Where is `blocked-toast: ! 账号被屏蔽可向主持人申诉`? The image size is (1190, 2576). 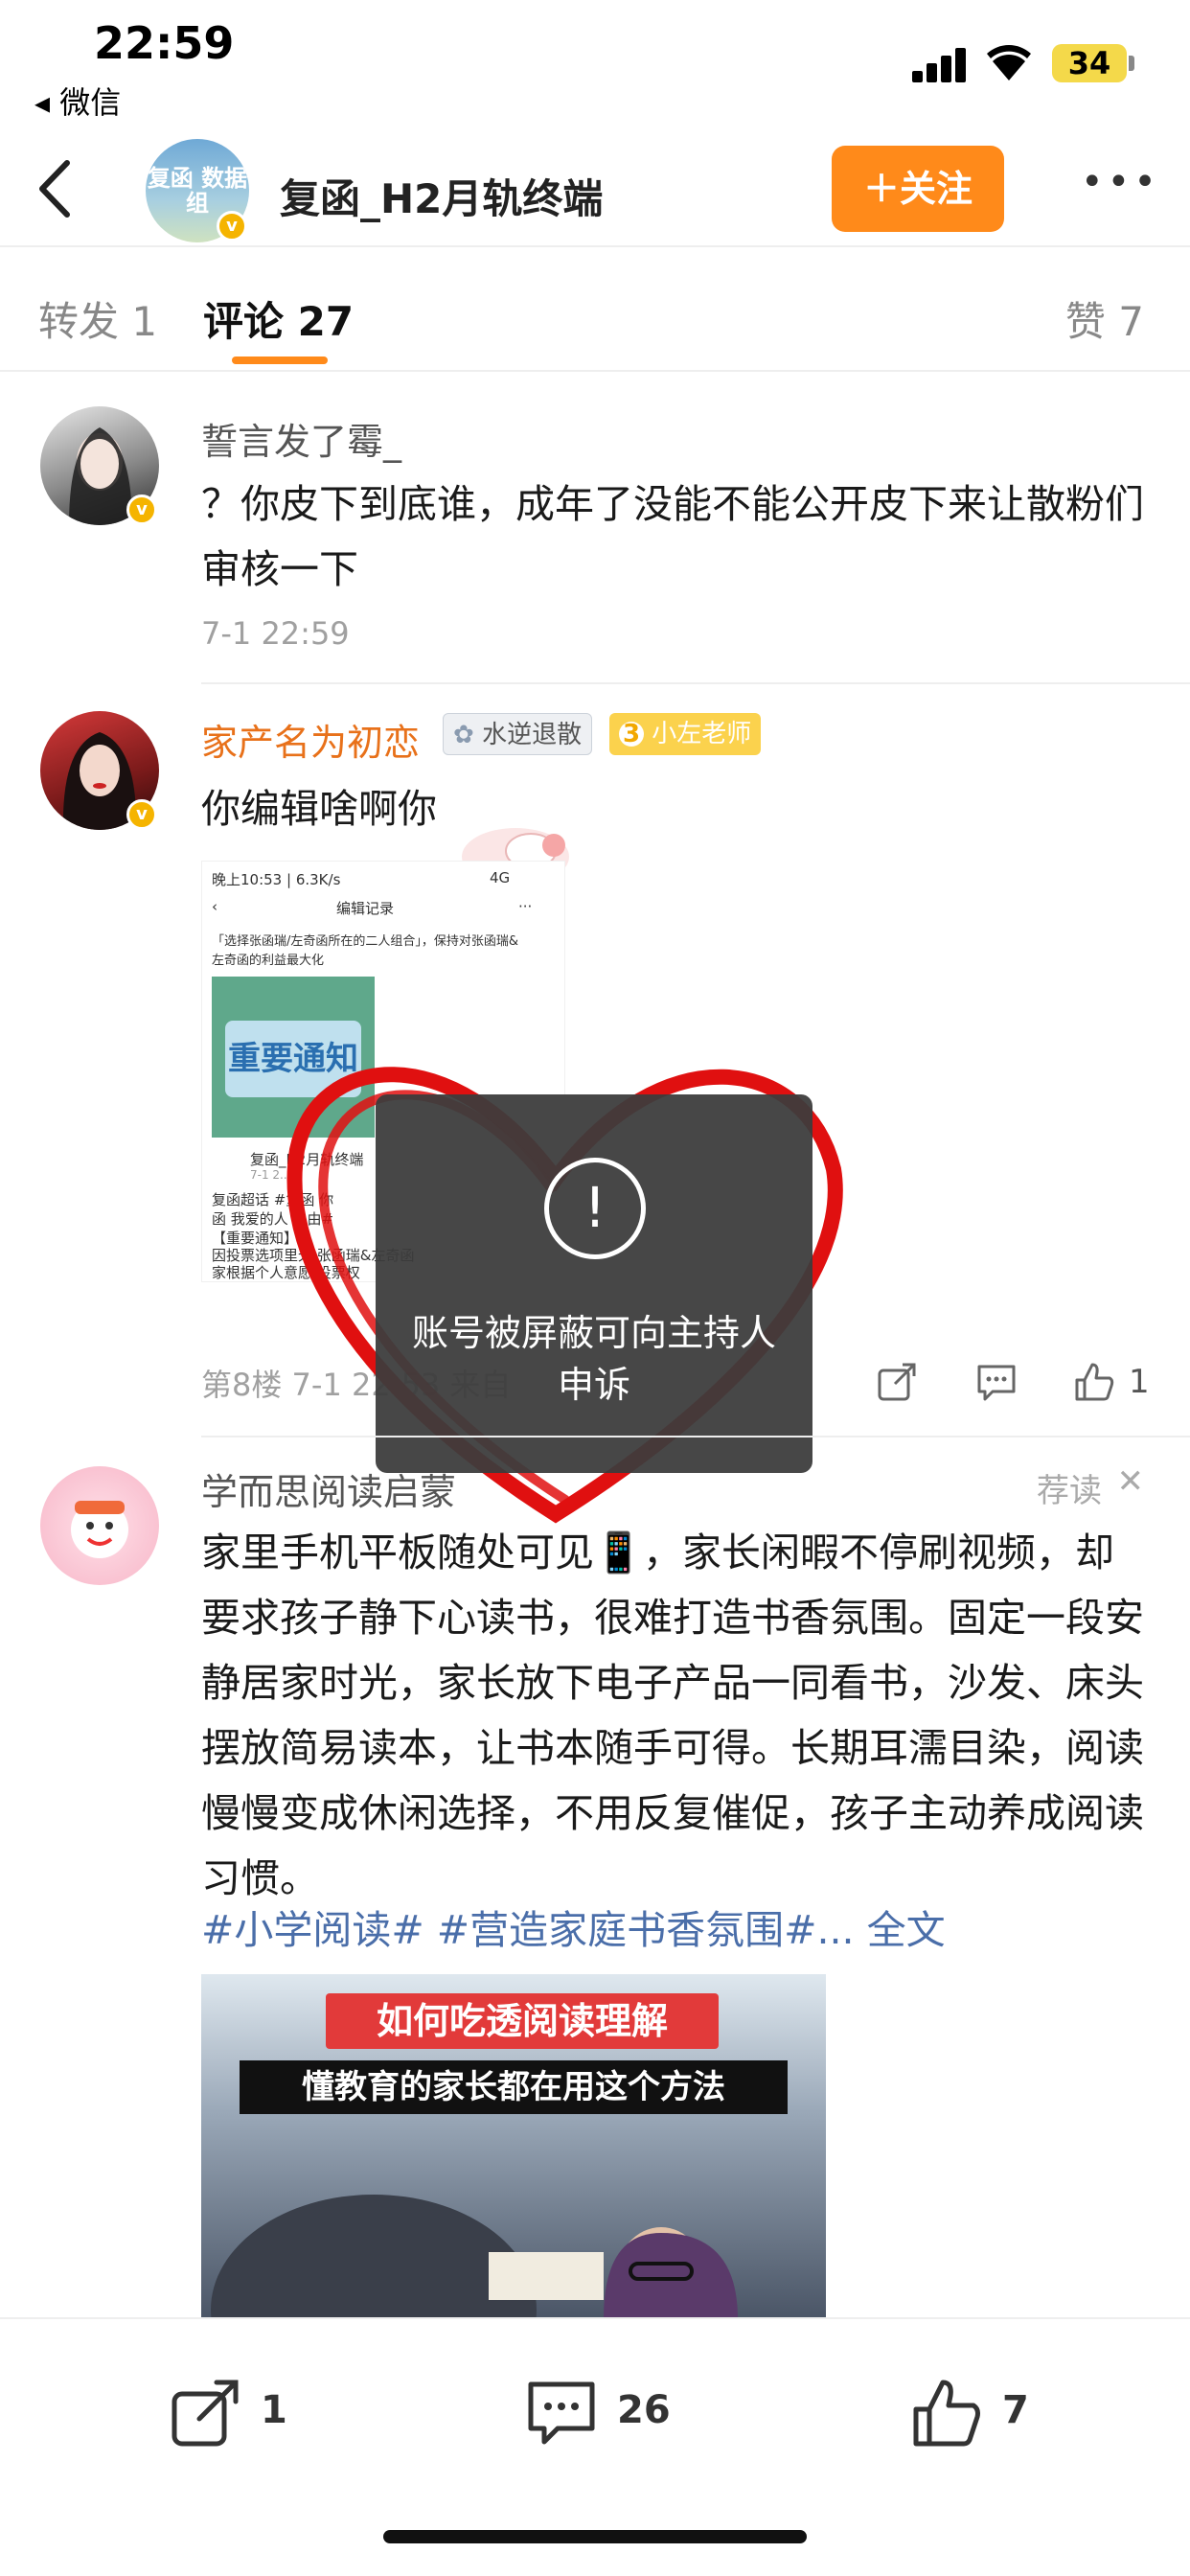
blocked-toast: ! 账号被屏蔽可向主持人申诉 is located at coordinates (594, 1283).